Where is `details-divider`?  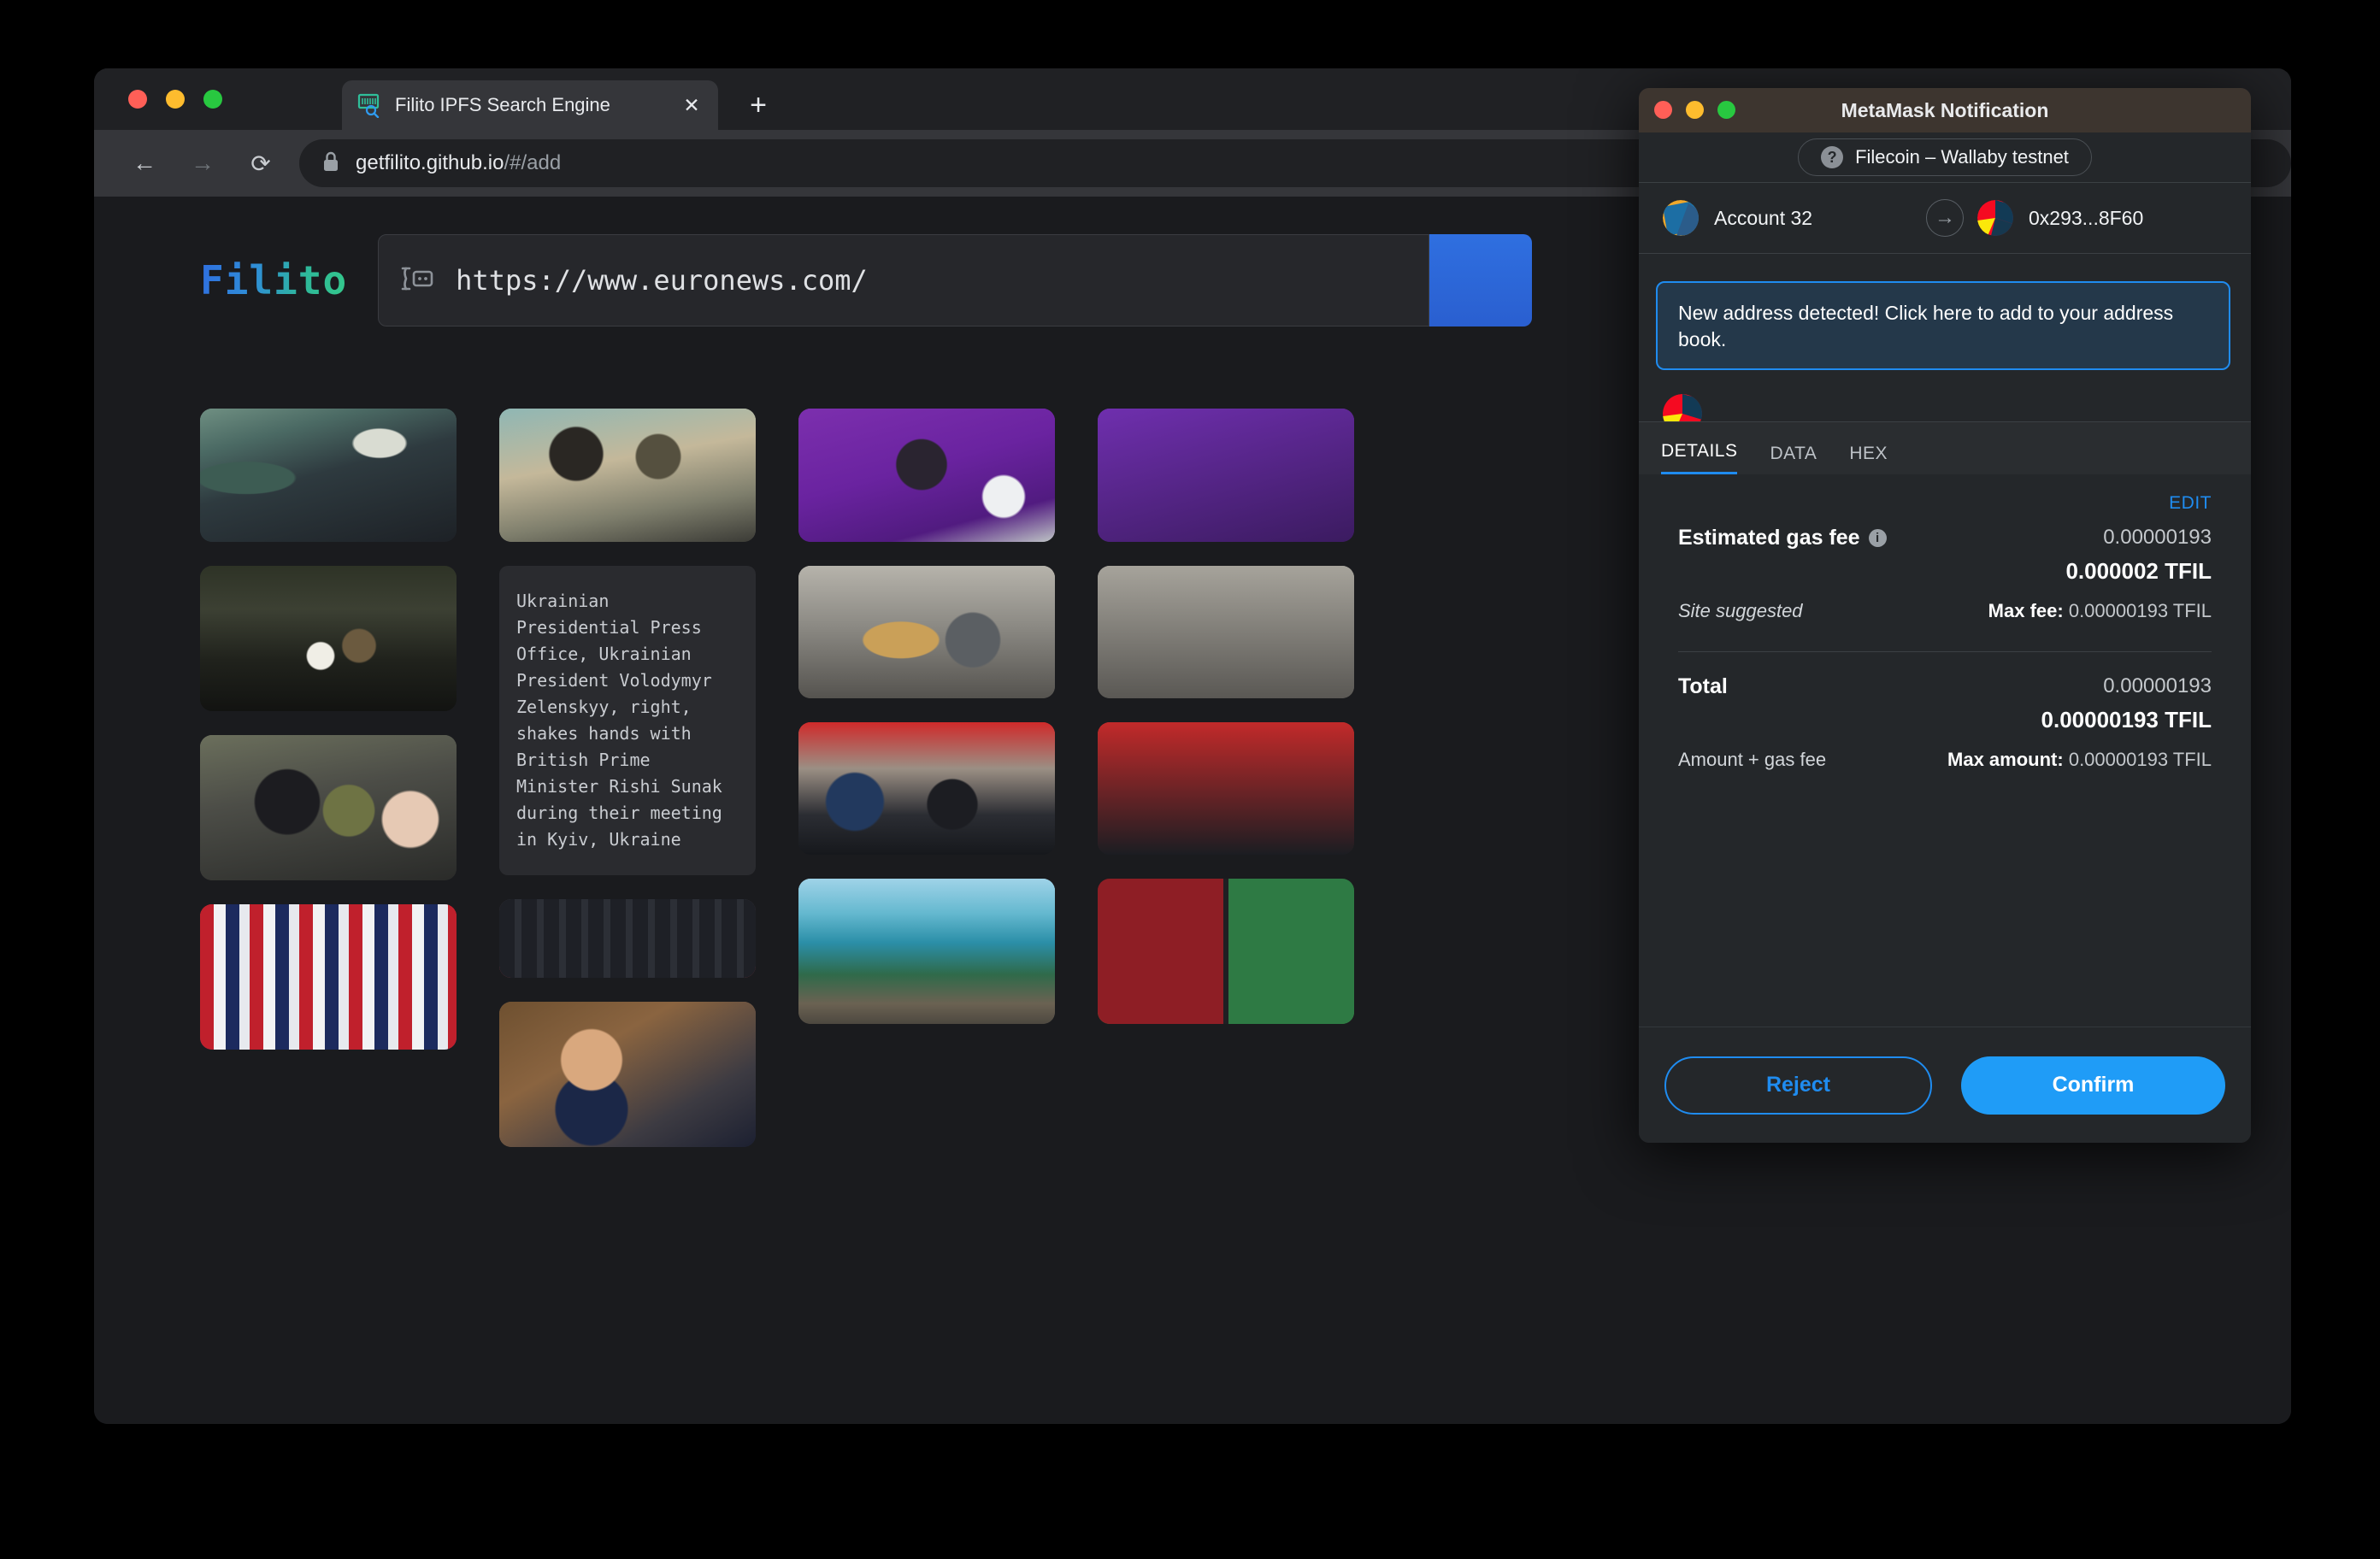 details-divider is located at coordinates (1945, 651).